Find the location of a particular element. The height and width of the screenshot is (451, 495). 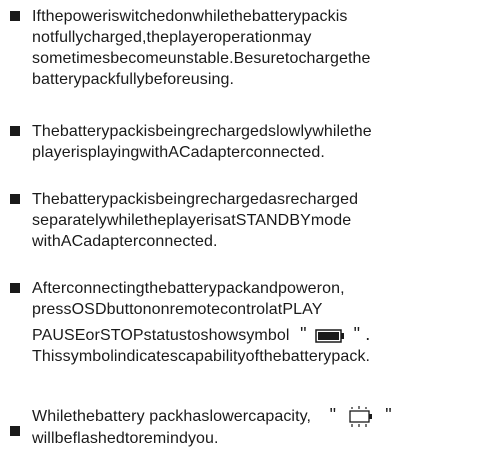

text-line: PAUSEorSTOPstatustoshowsymbol " " . is located at coordinates (262, 335).